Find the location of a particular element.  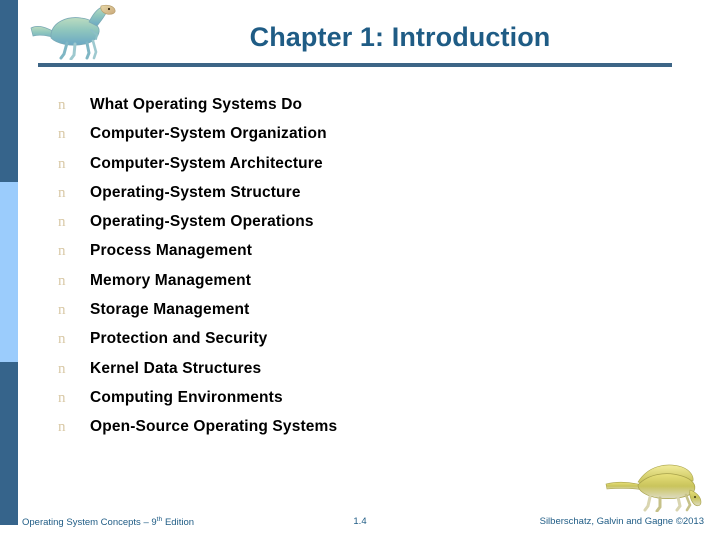

list-item: n Open-Source Operating Systems is located at coordinates (358, 432).